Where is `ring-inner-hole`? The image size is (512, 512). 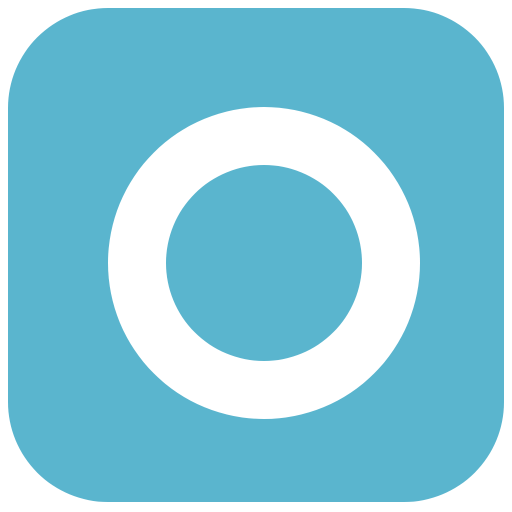
ring-inner-hole is located at coordinates (264, 263).